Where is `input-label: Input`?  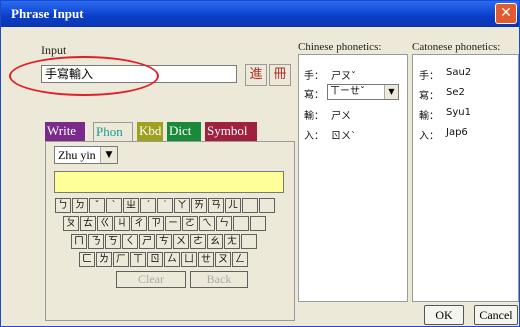 input-label: Input is located at coordinates (54, 50).